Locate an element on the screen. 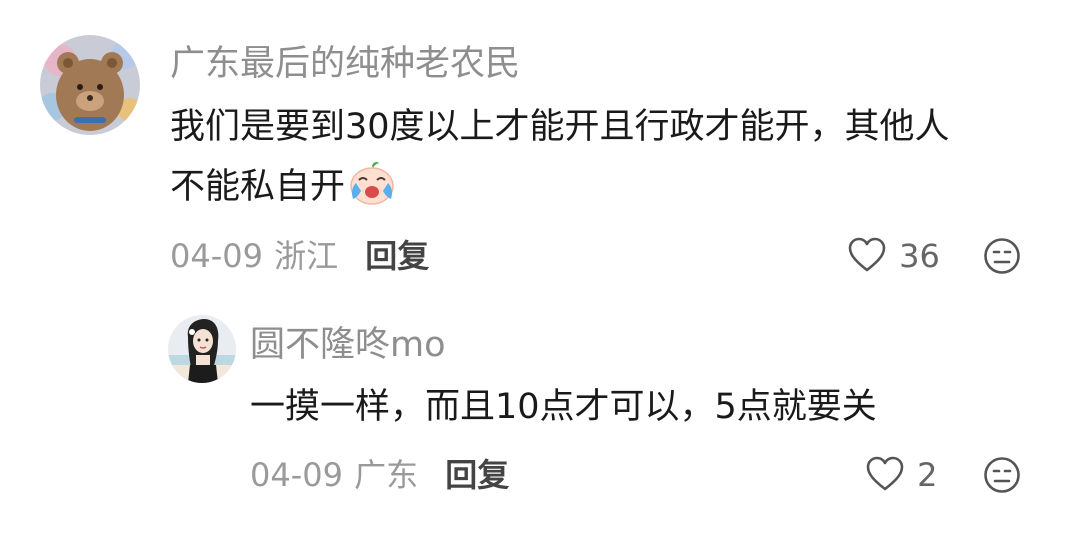 The image size is (1079, 535). avatar-user1 is located at coordinates (90, 85).